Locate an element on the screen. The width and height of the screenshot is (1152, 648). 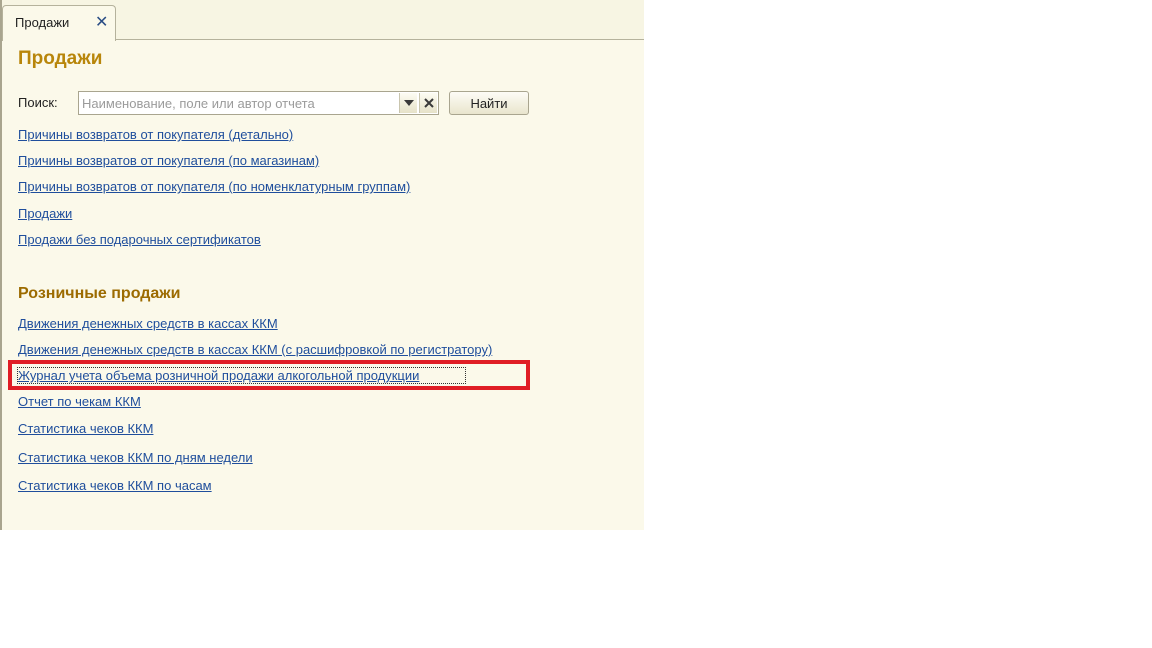
section-title-retail: Розничные продажи is located at coordinates (99, 293).